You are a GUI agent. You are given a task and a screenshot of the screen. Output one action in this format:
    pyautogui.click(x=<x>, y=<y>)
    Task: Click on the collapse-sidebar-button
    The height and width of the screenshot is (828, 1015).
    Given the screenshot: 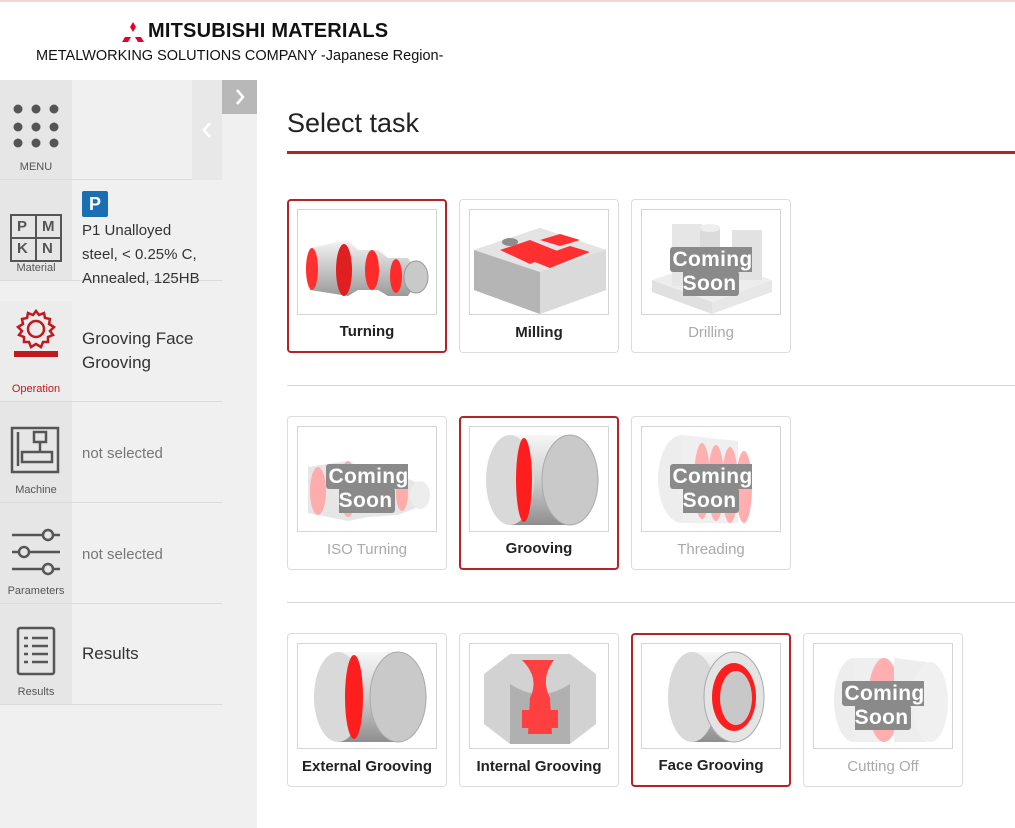 What is the action you would take?
    pyautogui.click(x=207, y=130)
    